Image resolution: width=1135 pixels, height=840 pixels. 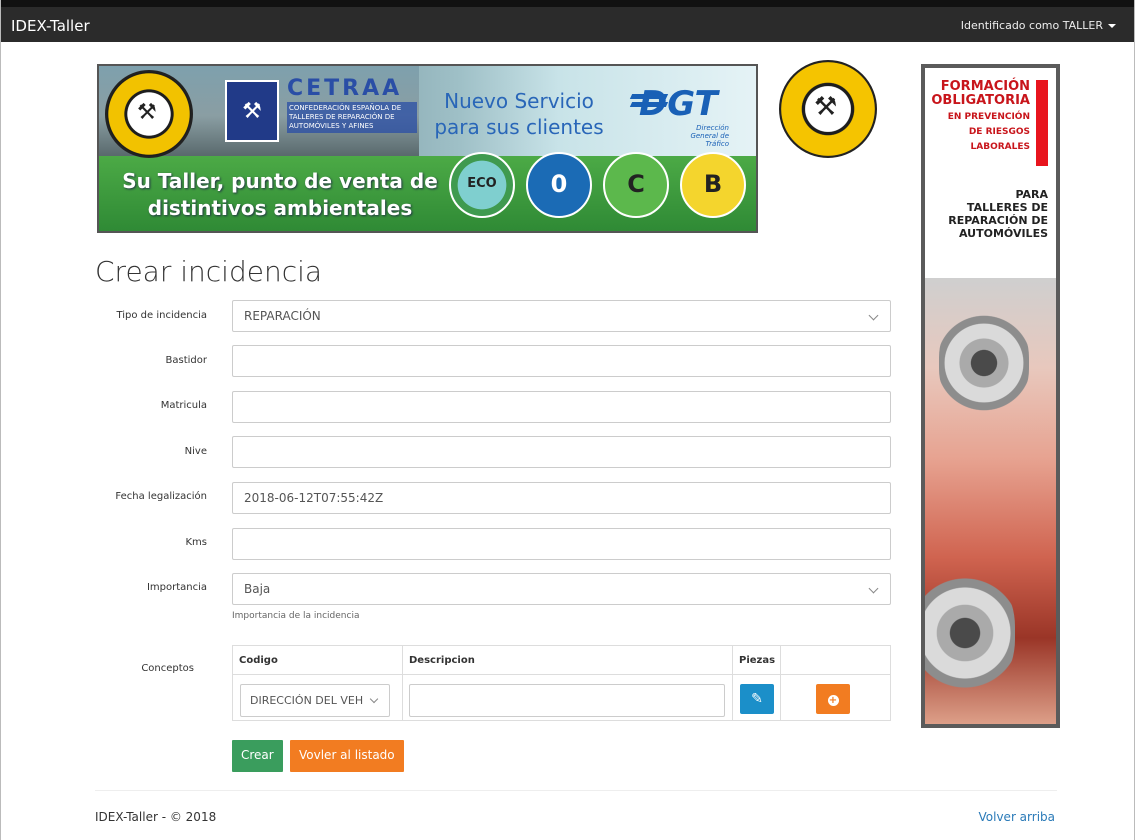 What do you see at coordinates (561, 498) in the screenshot?
I see `fecha-legalizacion-input: 2018-06-12T07:55:42Z` at bounding box center [561, 498].